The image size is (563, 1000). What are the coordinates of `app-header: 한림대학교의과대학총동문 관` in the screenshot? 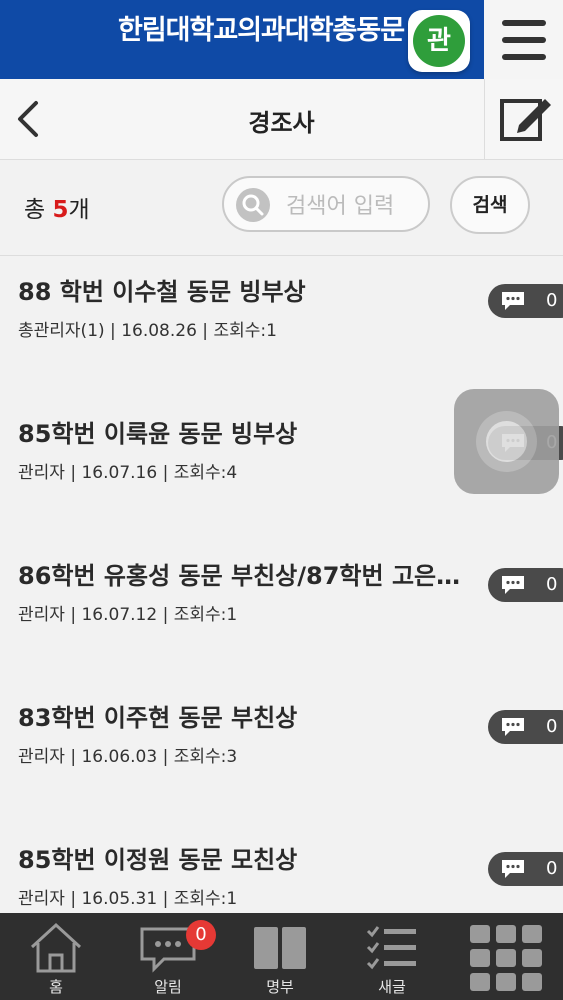 It's located at (281, 39).